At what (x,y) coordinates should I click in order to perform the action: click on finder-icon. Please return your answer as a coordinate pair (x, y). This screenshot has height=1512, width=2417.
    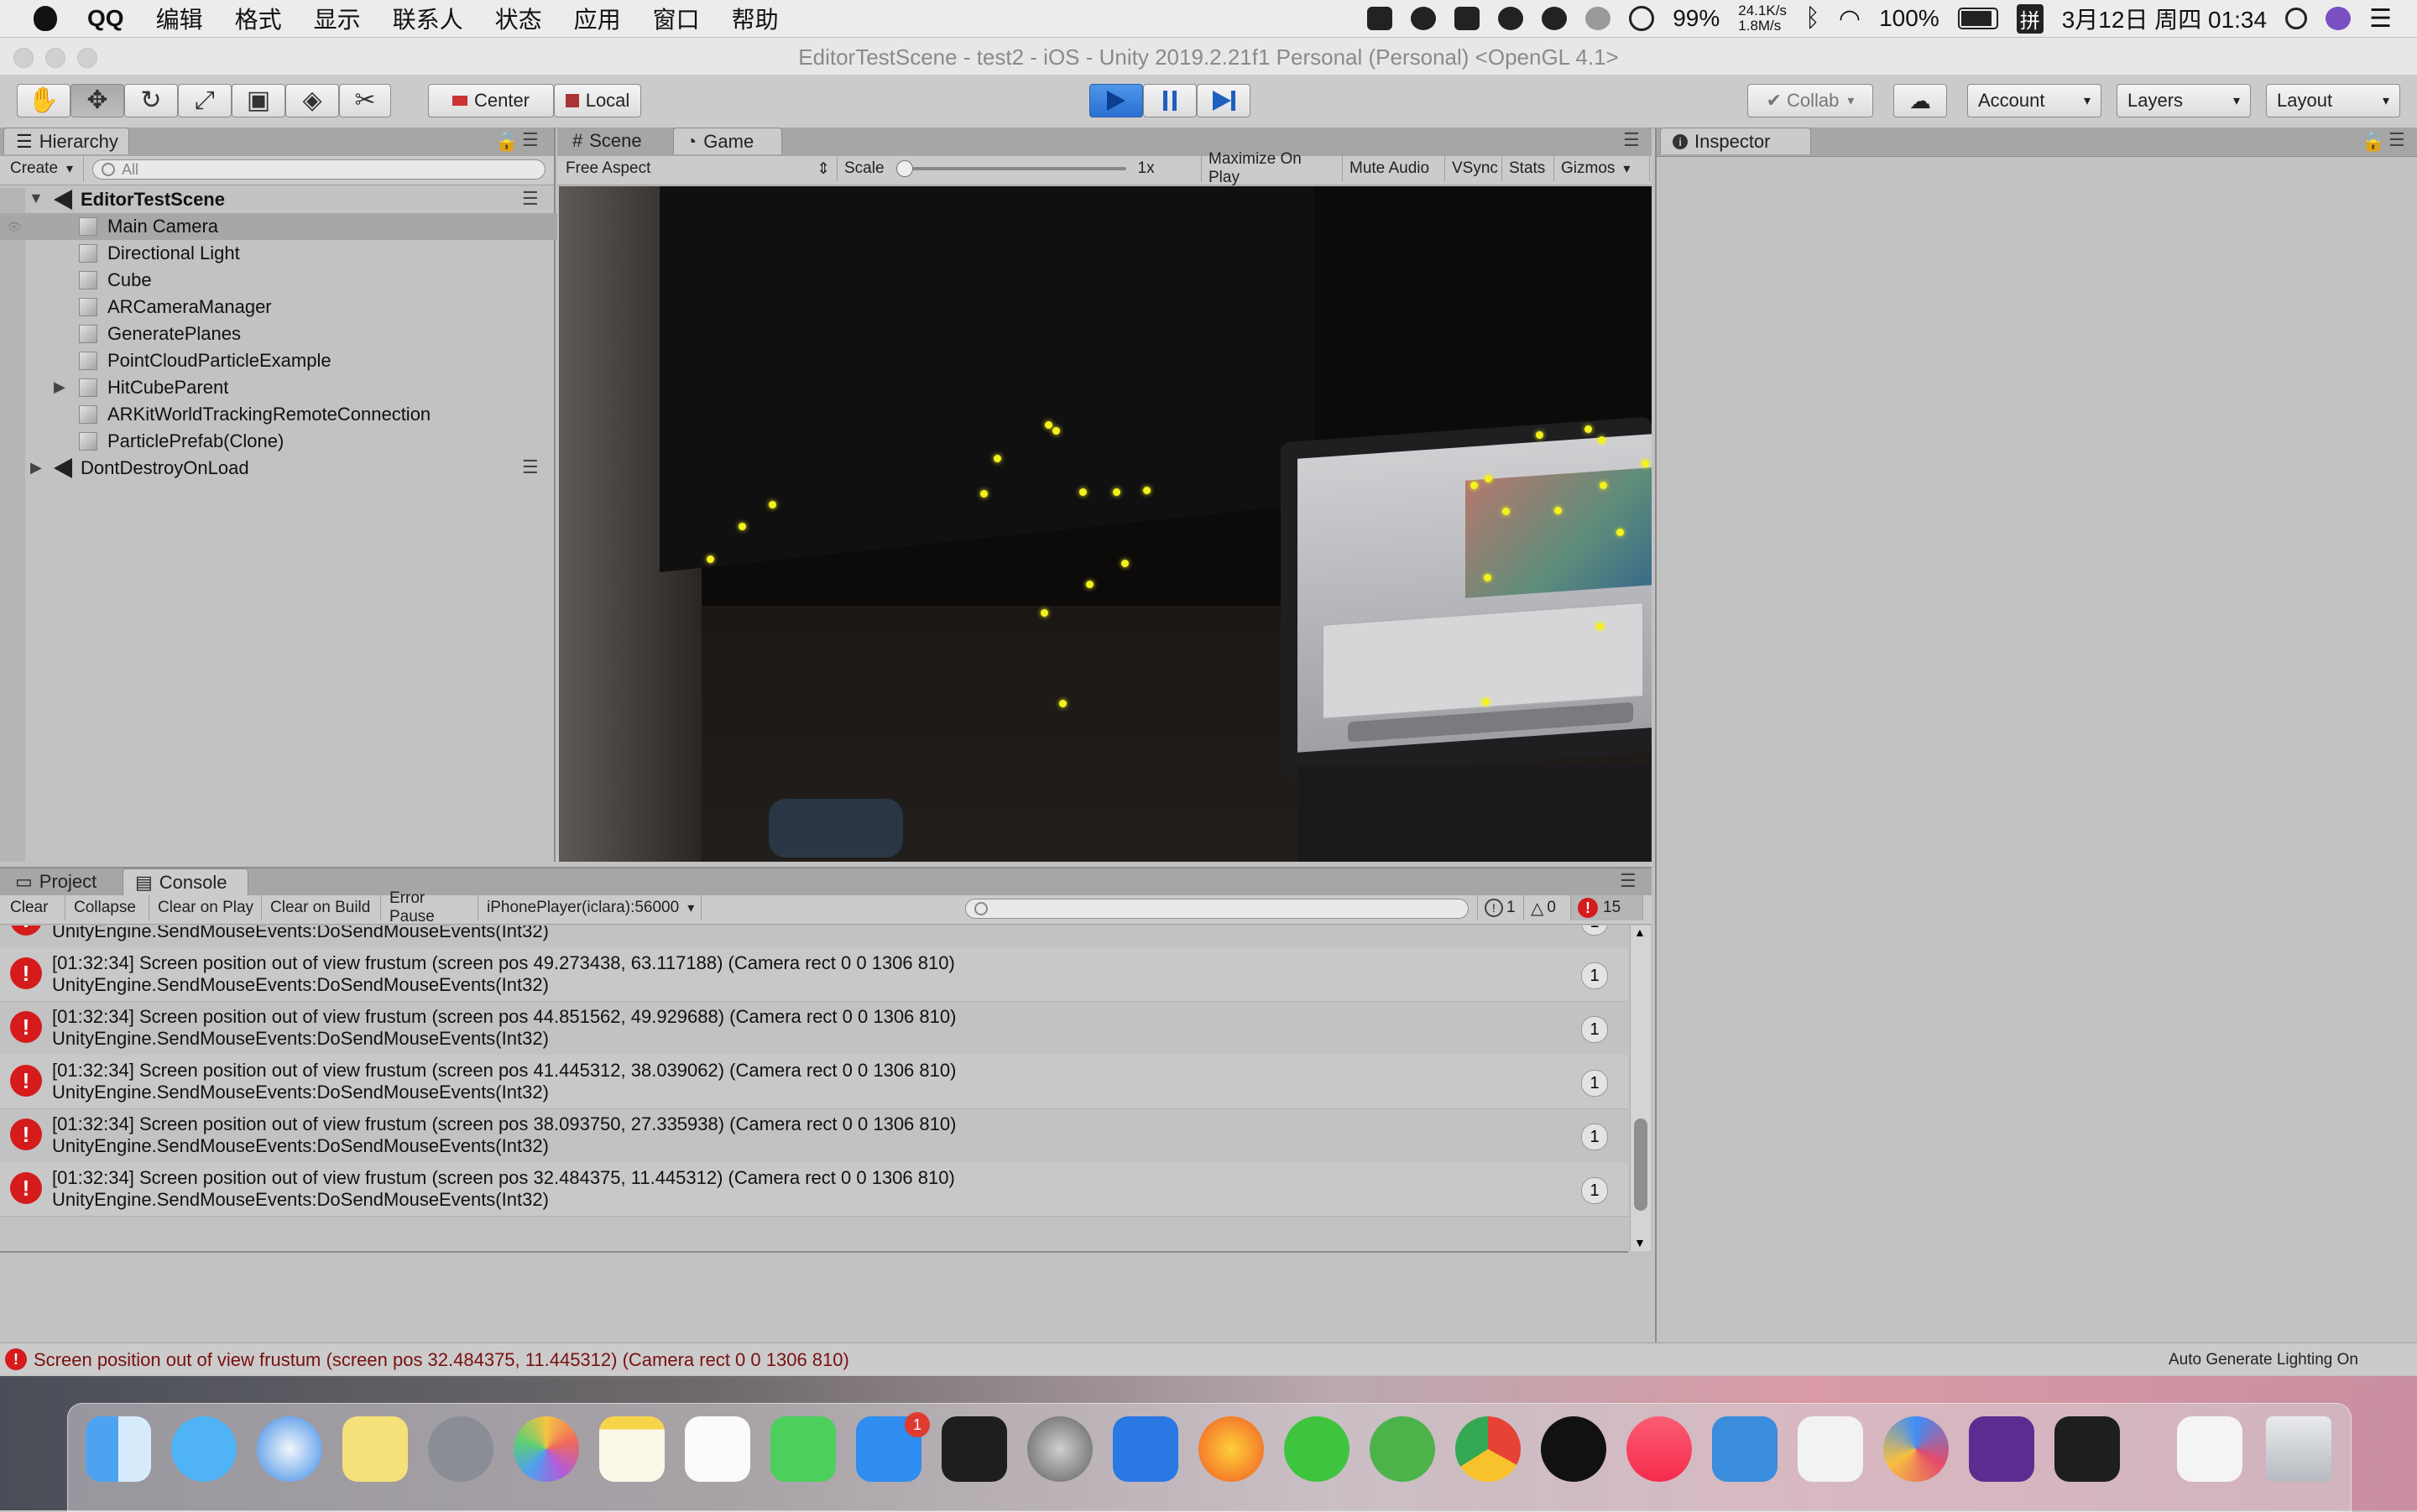
    Looking at the image, I should click on (118, 1449).